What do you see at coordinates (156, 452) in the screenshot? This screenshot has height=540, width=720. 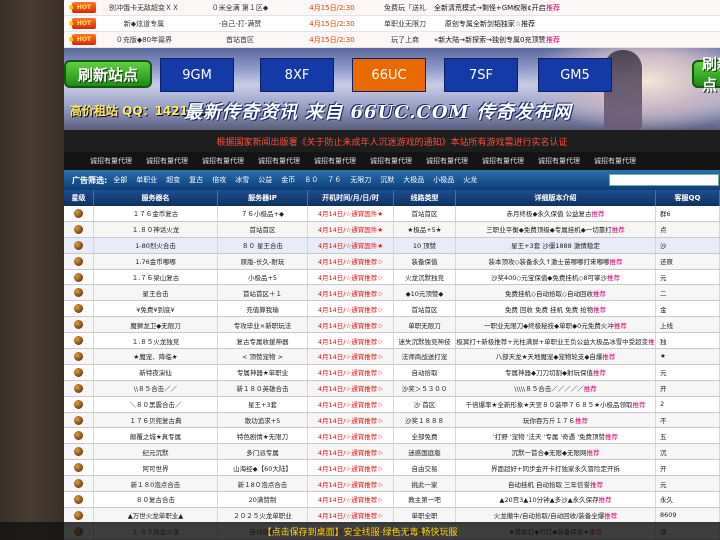 I see `server-name-link: 纪元沉默` at bounding box center [156, 452].